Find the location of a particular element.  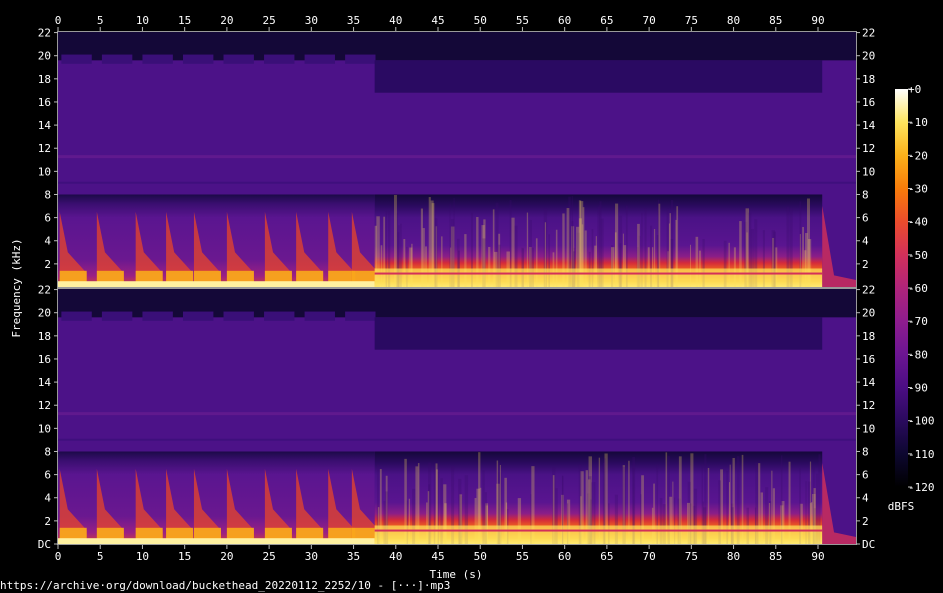

dense-low-band is located at coordinates (598, 277).